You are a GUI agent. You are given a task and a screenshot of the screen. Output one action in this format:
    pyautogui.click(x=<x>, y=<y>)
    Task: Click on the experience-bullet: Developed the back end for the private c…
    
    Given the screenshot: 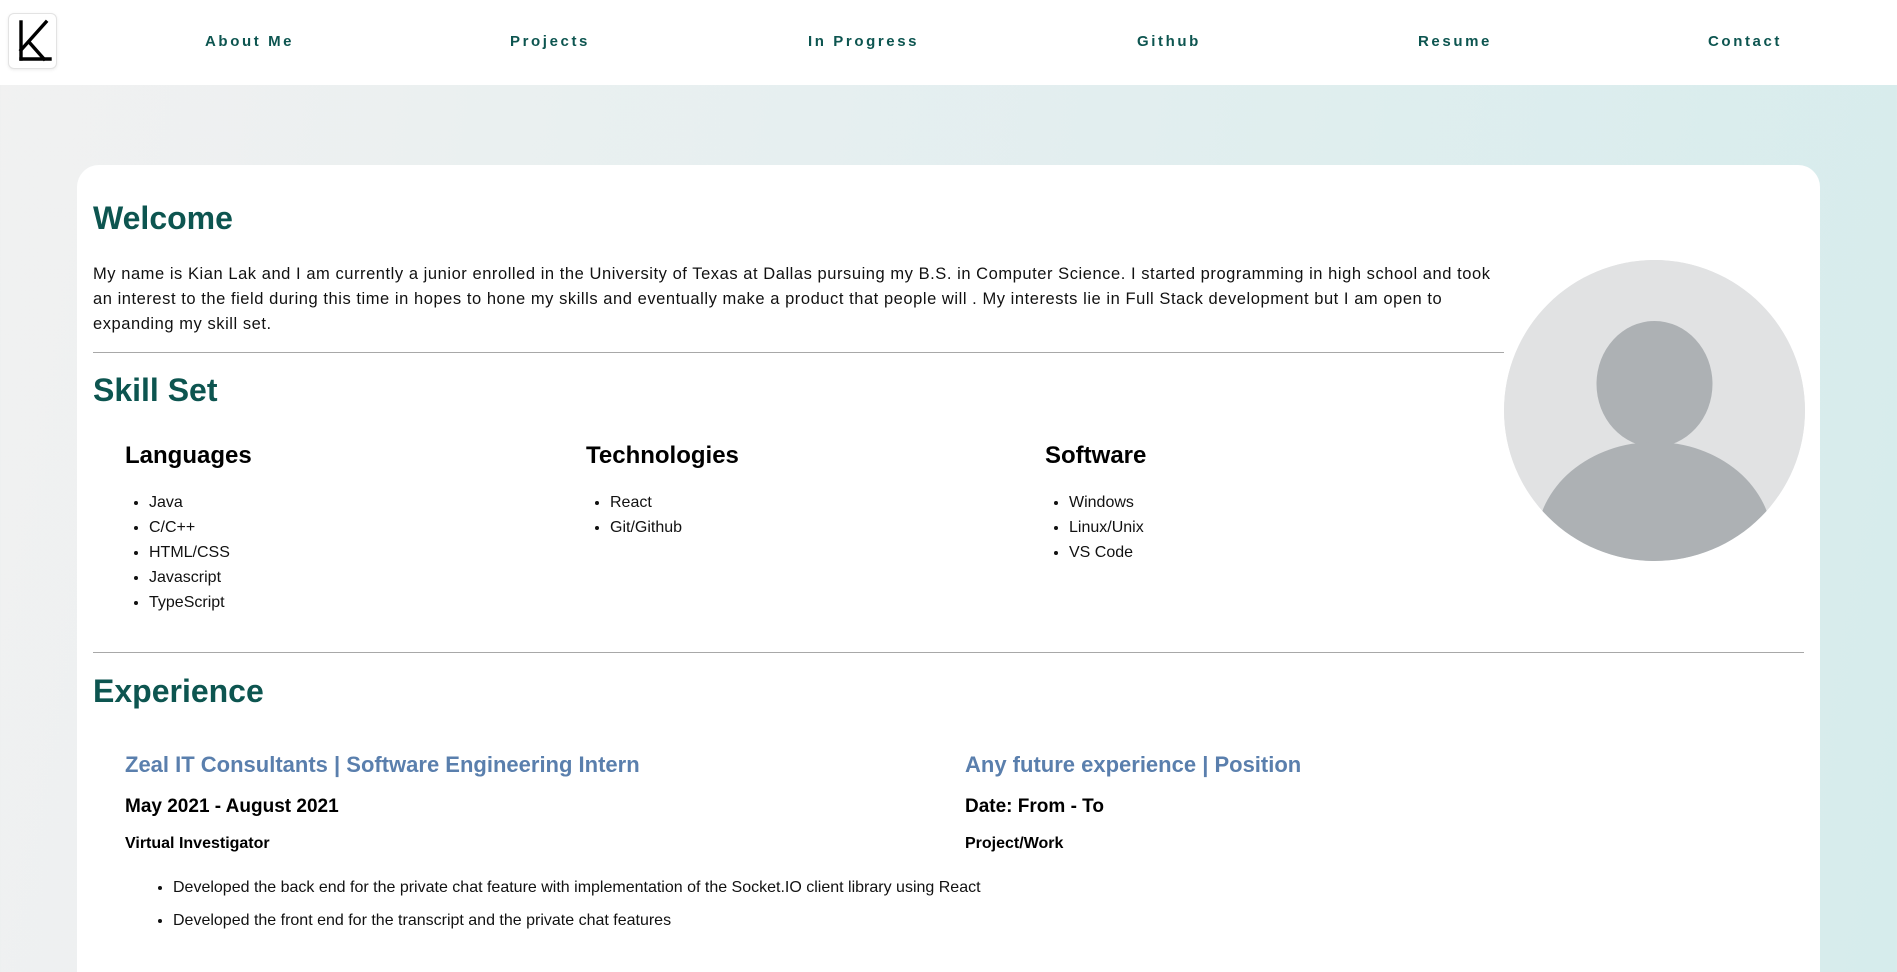 What is the action you would take?
    pyautogui.click(x=583, y=888)
    